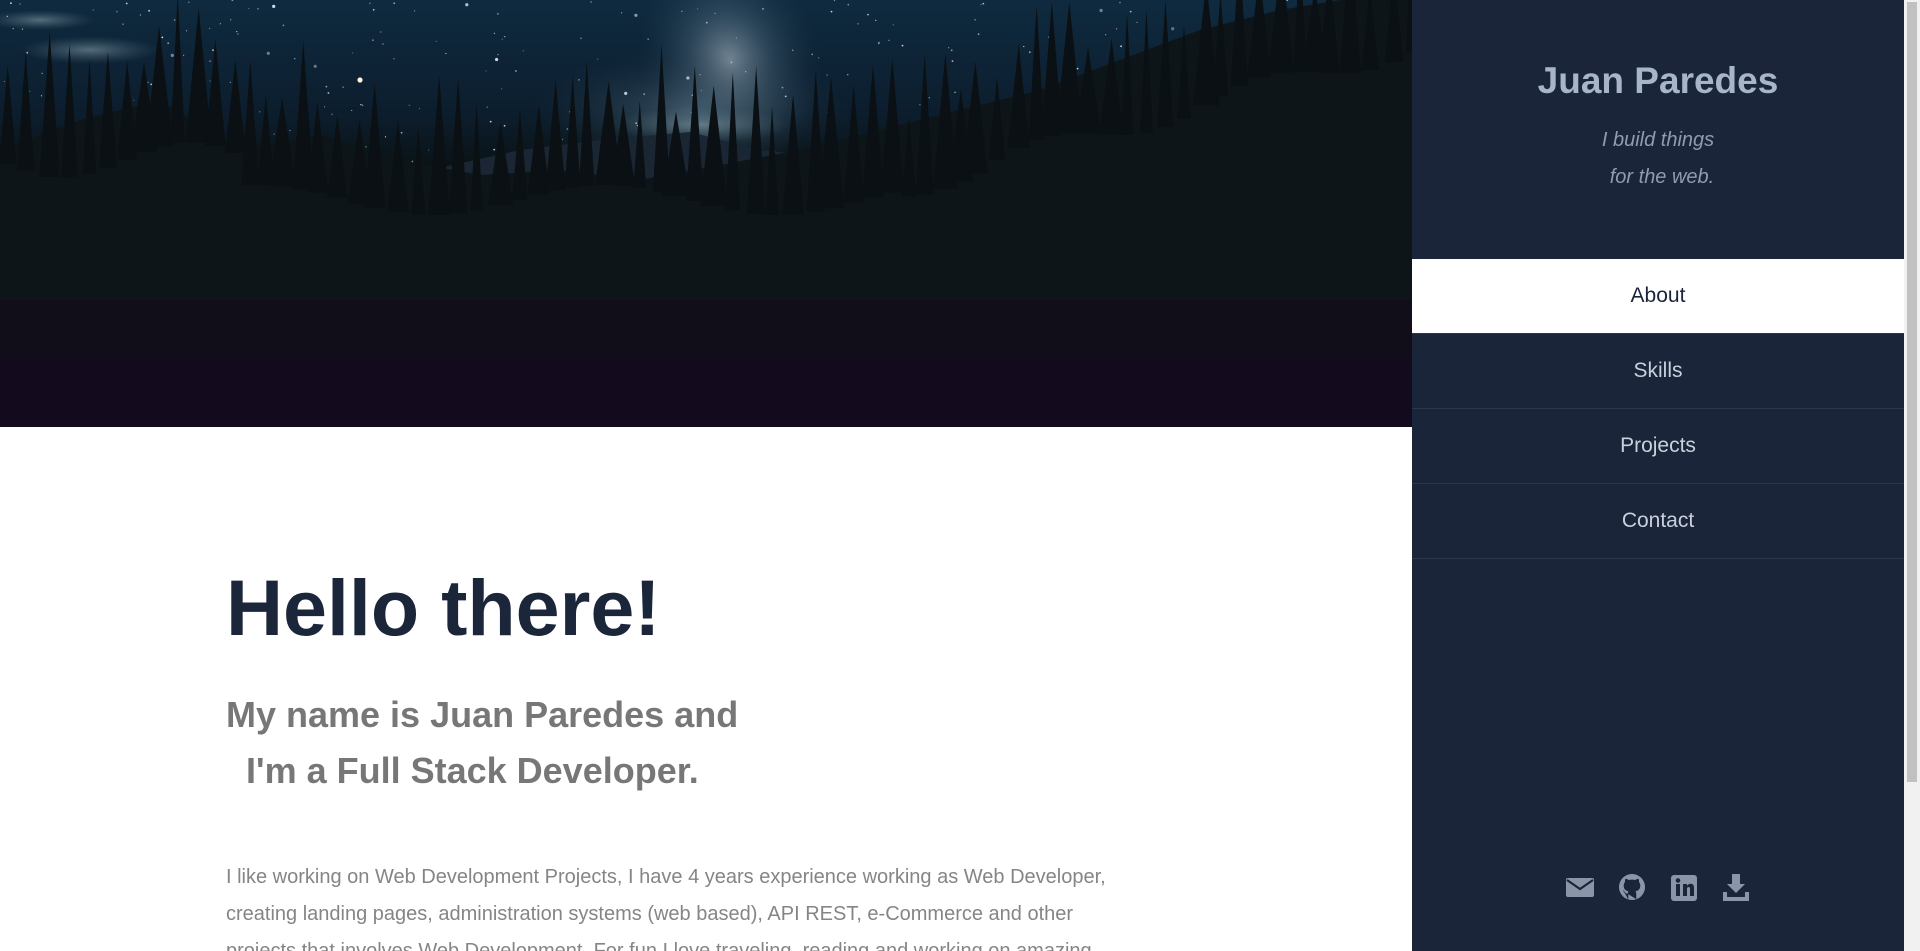 The width and height of the screenshot is (1920, 951). What do you see at coordinates (482, 714) in the screenshot?
I see `intro-line: My name is Juan Paredes and` at bounding box center [482, 714].